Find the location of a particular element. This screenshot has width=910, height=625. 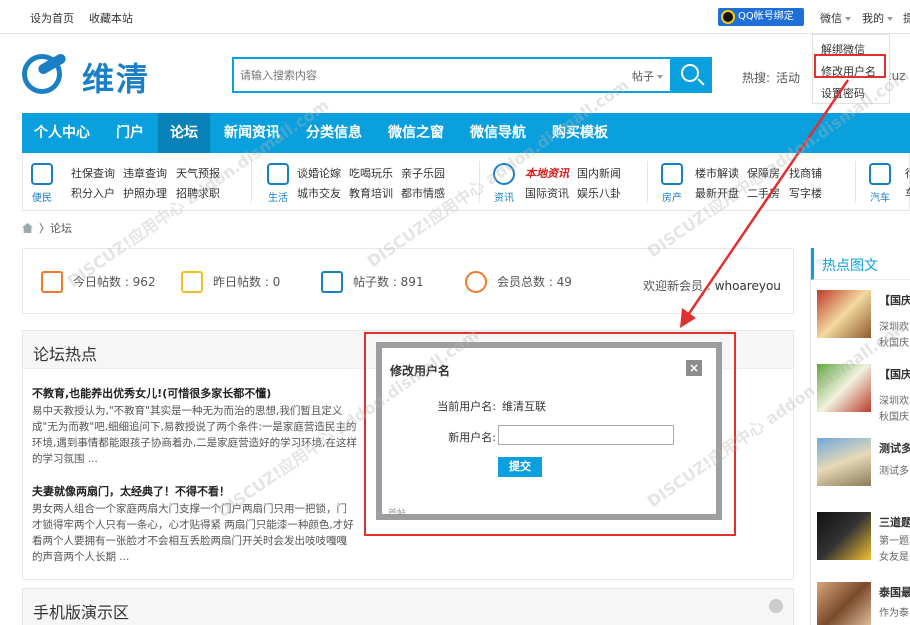

category-link: 吃喝玩乐 is located at coordinates (371, 173).